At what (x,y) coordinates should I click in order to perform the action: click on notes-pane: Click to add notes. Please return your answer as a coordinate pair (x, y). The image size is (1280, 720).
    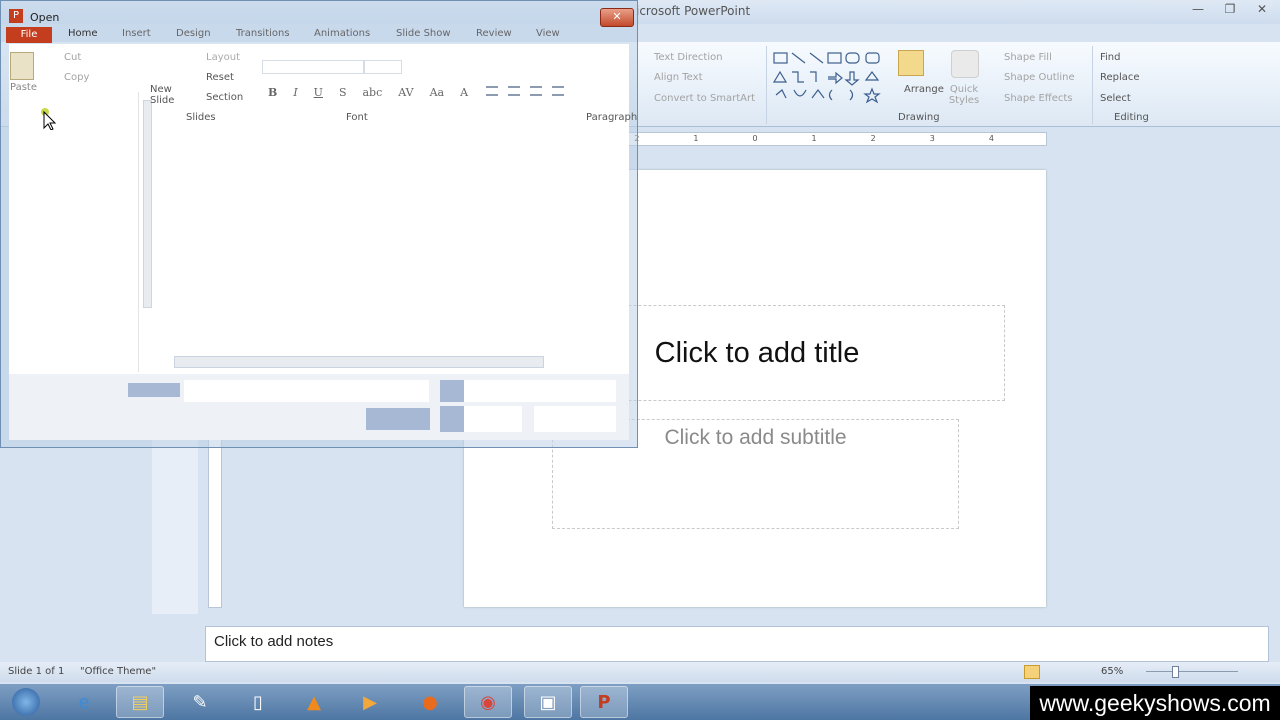
    Looking at the image, I should click on (737, 644).